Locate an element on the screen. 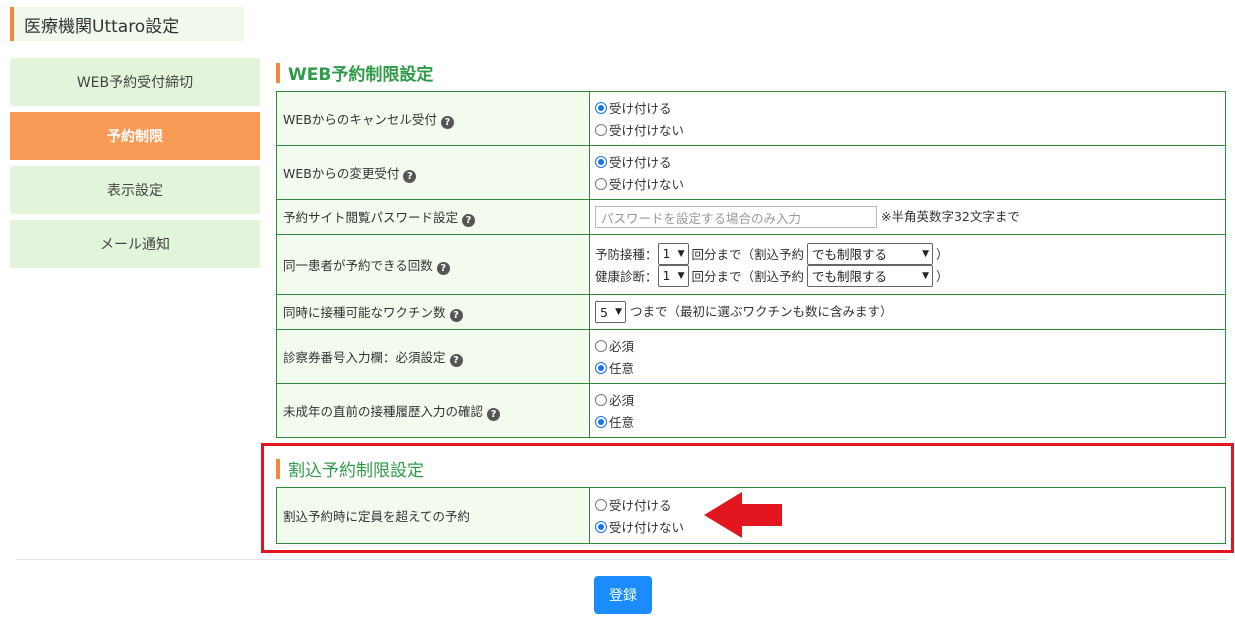  sidebar-item-label: メール通知 is located at coordinates (135, 245).